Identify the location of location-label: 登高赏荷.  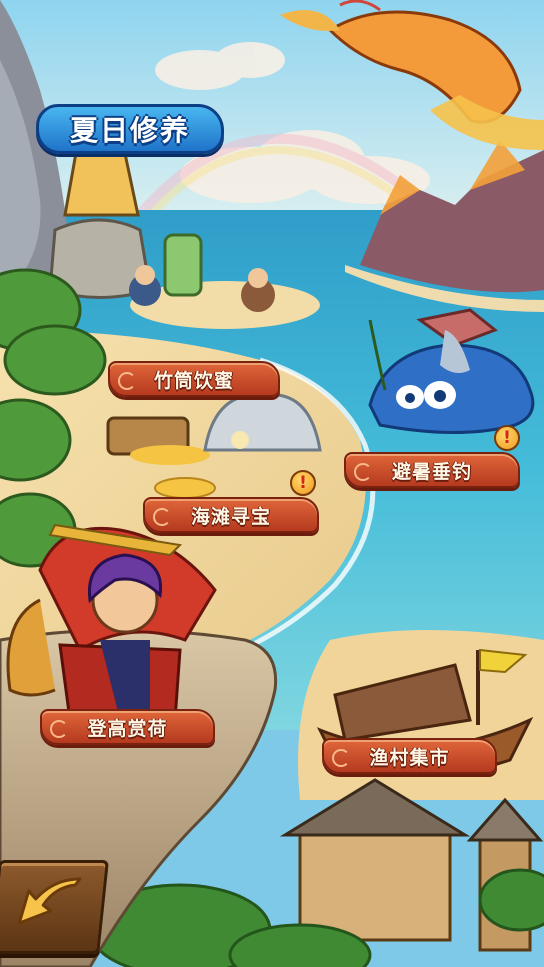
(127, 728).